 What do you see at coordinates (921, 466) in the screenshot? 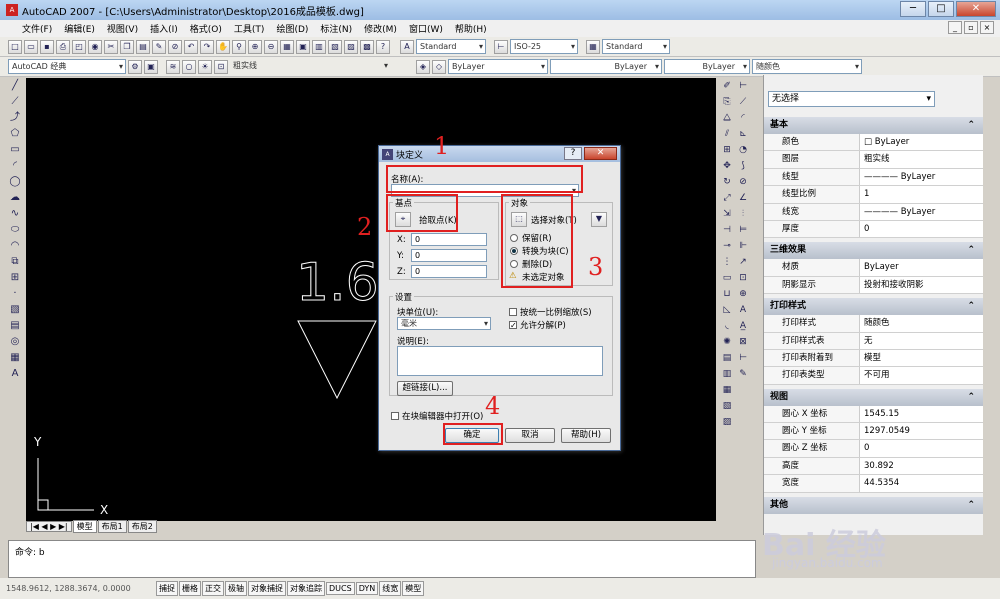
I see `prop-value: 30.892` at bounding box center [921, 466].